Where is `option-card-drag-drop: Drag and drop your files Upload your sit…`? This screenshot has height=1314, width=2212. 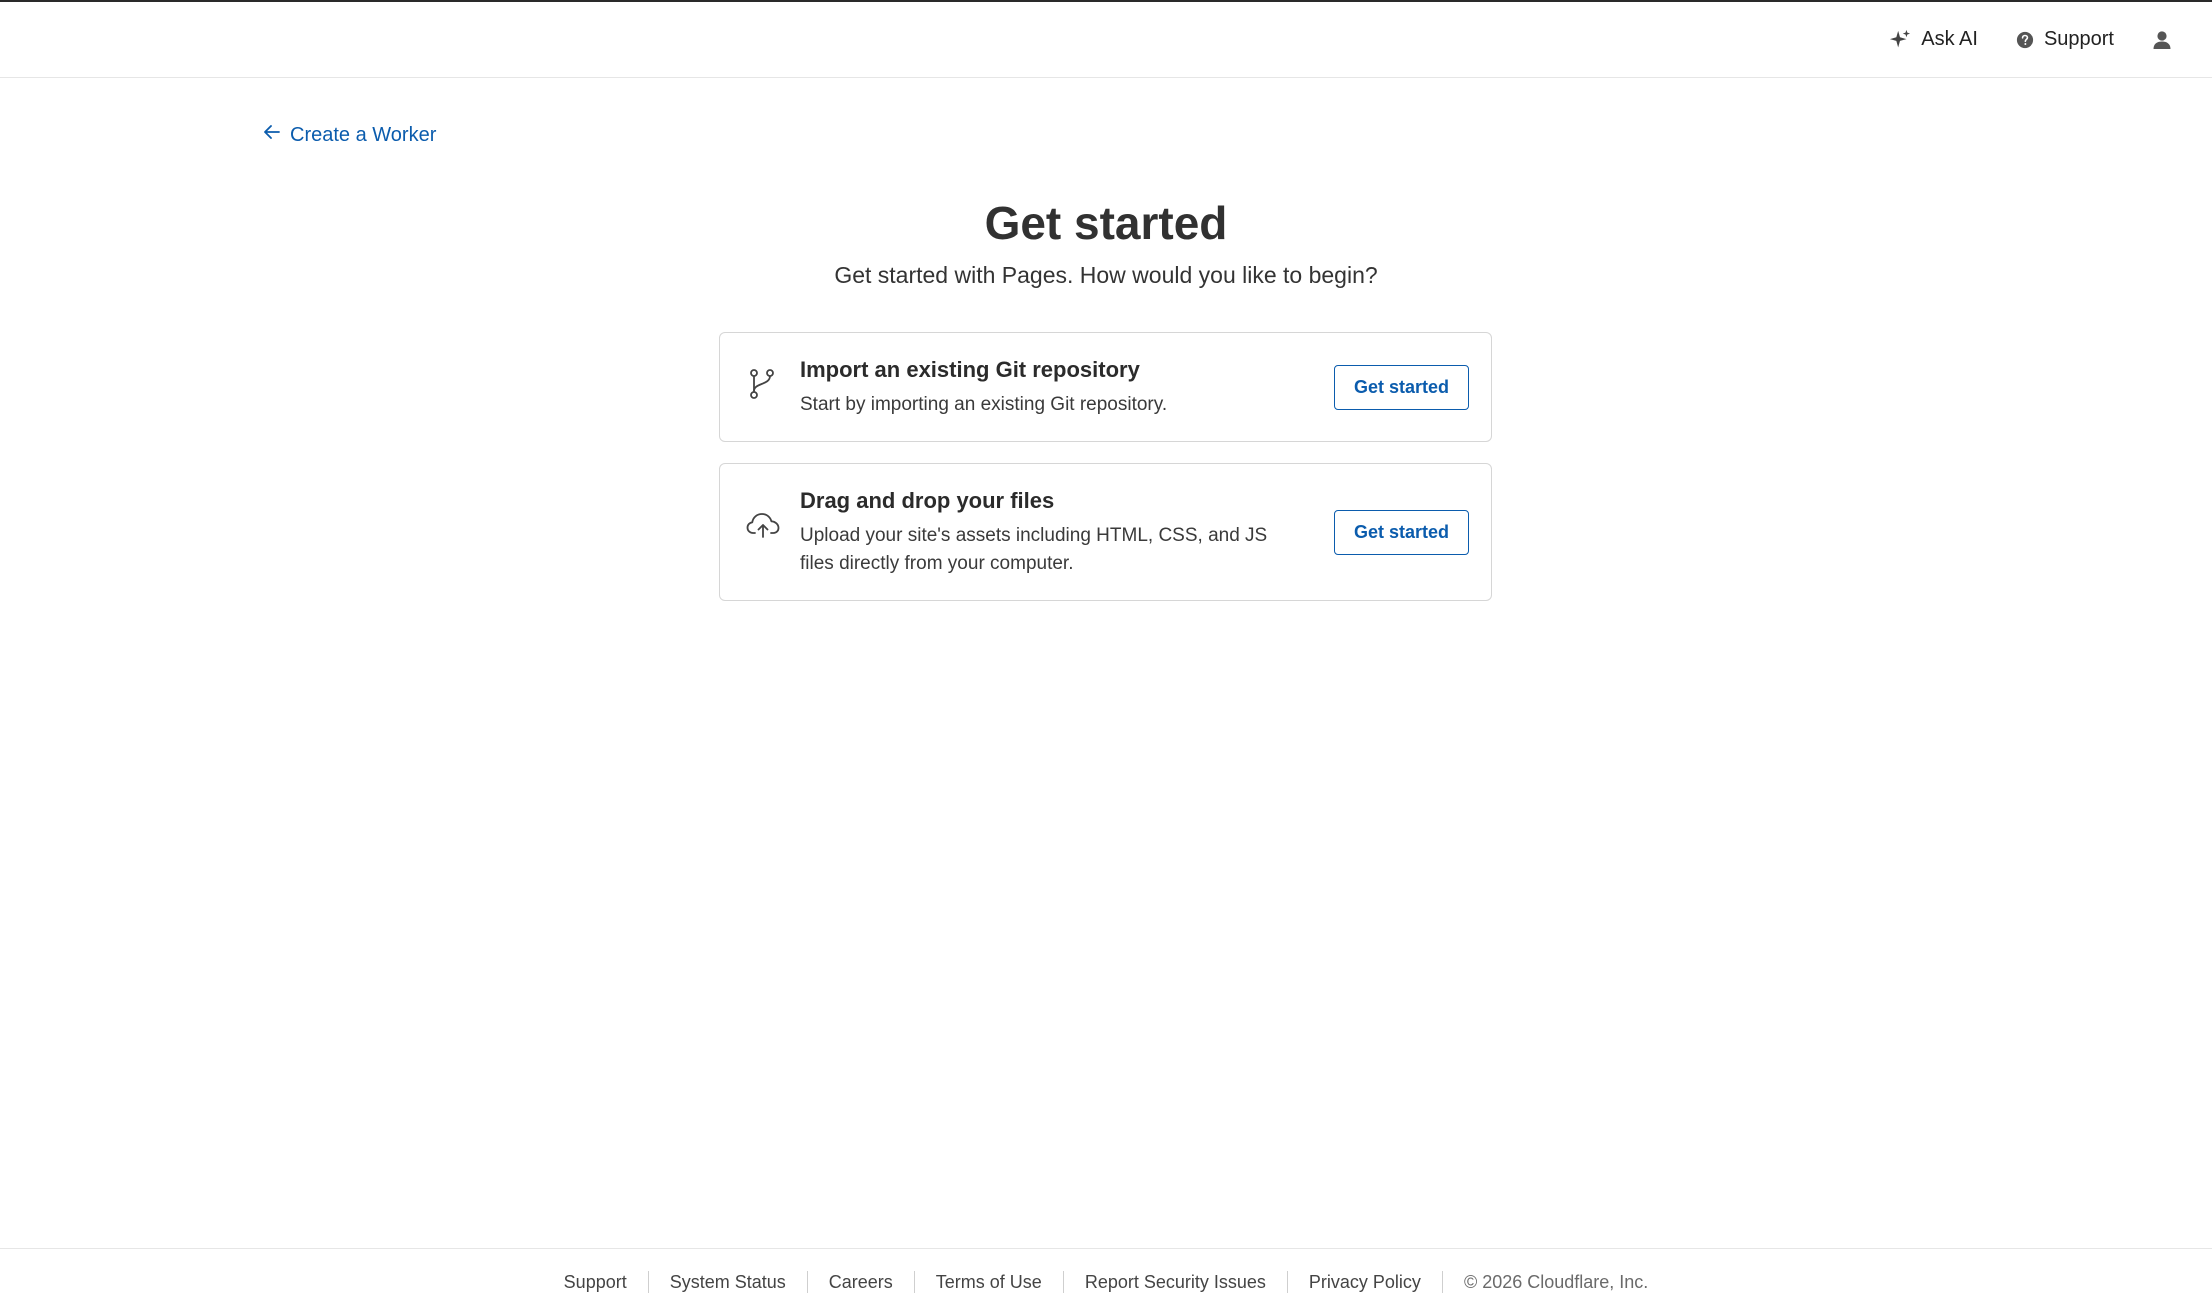
option-card-drag-drop: Drag and drop your files Upload your sit… is located at coordinates (1105, 532).